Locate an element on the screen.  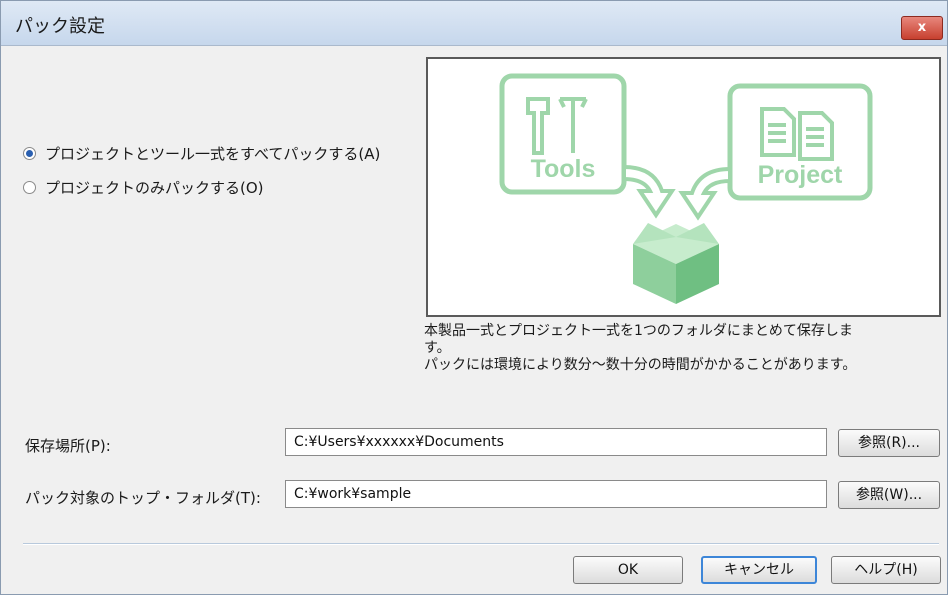
cancel-button: キャンセル is located at coordinates (759, 570).